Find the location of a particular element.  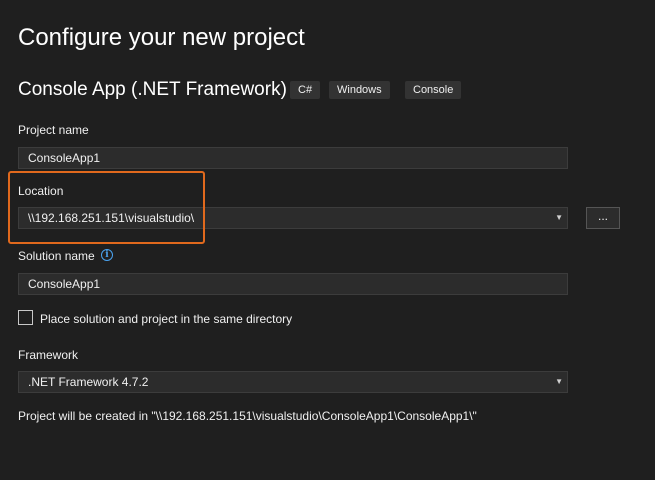

highlight-annotation is located at coordinates (106, 207).